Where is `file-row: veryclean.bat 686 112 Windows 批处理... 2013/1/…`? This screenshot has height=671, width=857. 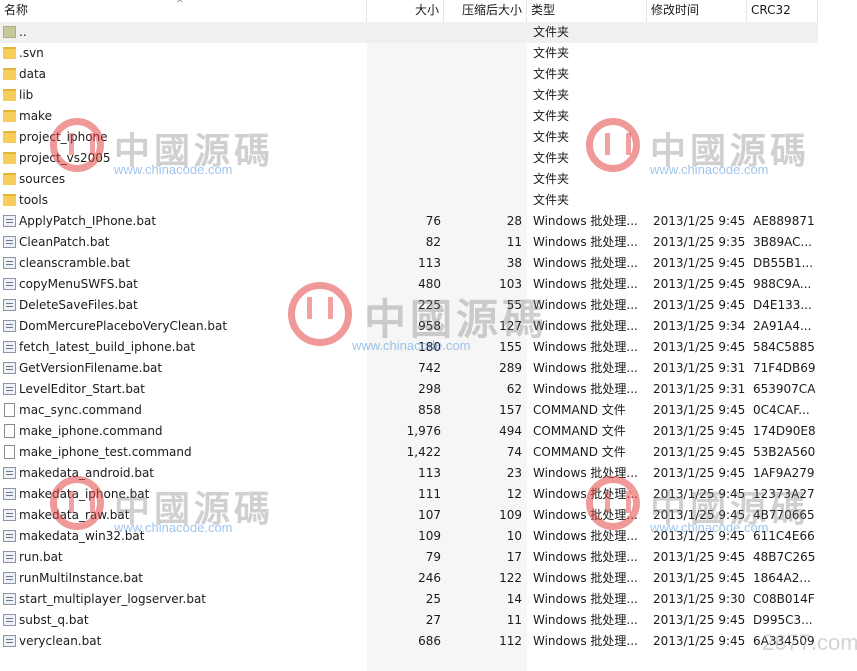
file-row: veryclean.bat 686 112 Windows 批处理... 2013/1/… is located at coordinates (409, 641).